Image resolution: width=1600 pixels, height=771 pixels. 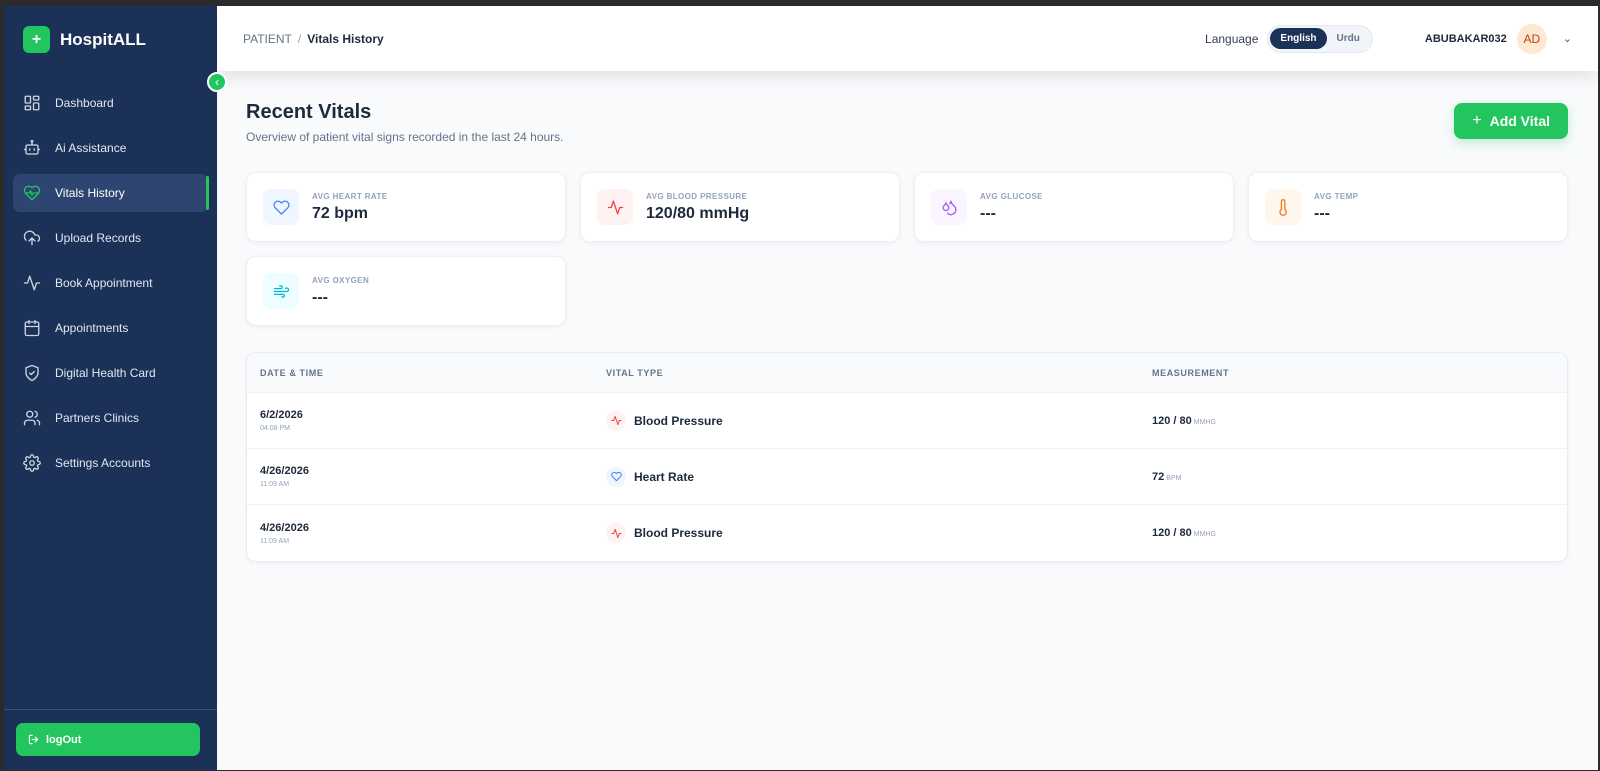 I want to click on sidebar-item-label: Appointments, so click(x=92, y=328).